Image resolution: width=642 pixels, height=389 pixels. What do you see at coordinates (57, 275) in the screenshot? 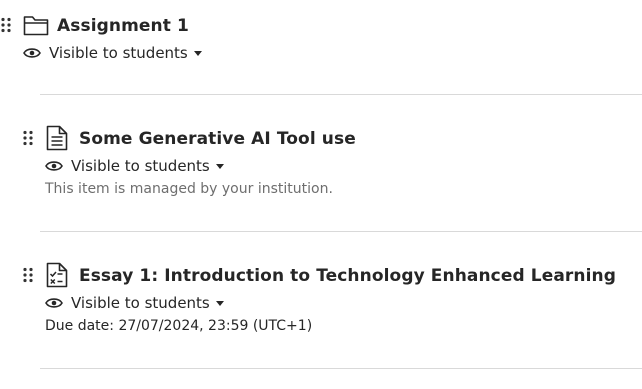
I see `assignment-icon` at bounding box center [57, 275].